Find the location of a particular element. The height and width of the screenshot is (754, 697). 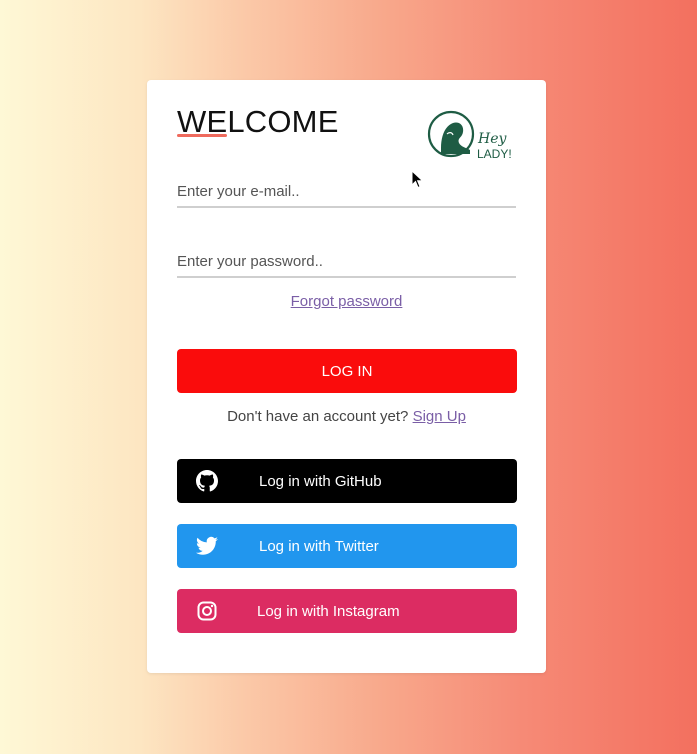

forgot-password-row: Forgot password is located at coordinates (346, 301).